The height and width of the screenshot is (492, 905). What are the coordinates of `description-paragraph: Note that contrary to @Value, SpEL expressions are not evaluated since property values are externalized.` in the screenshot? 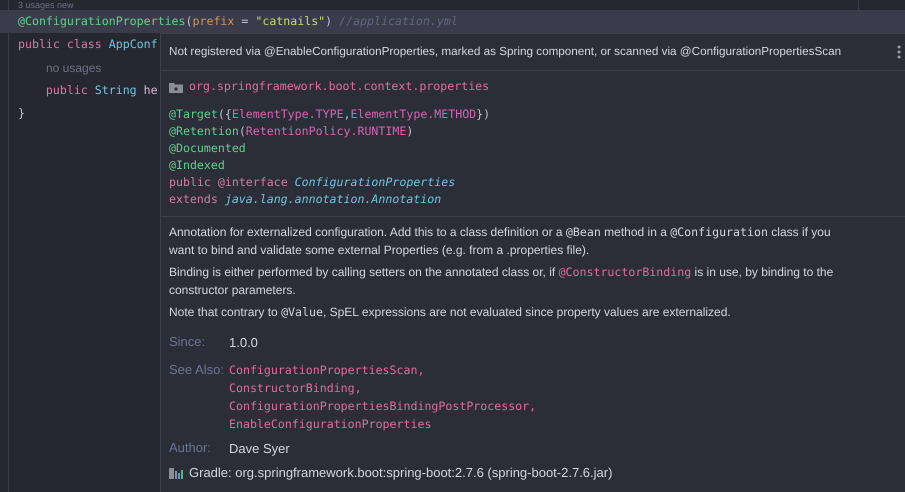 It's located at (450, 312).